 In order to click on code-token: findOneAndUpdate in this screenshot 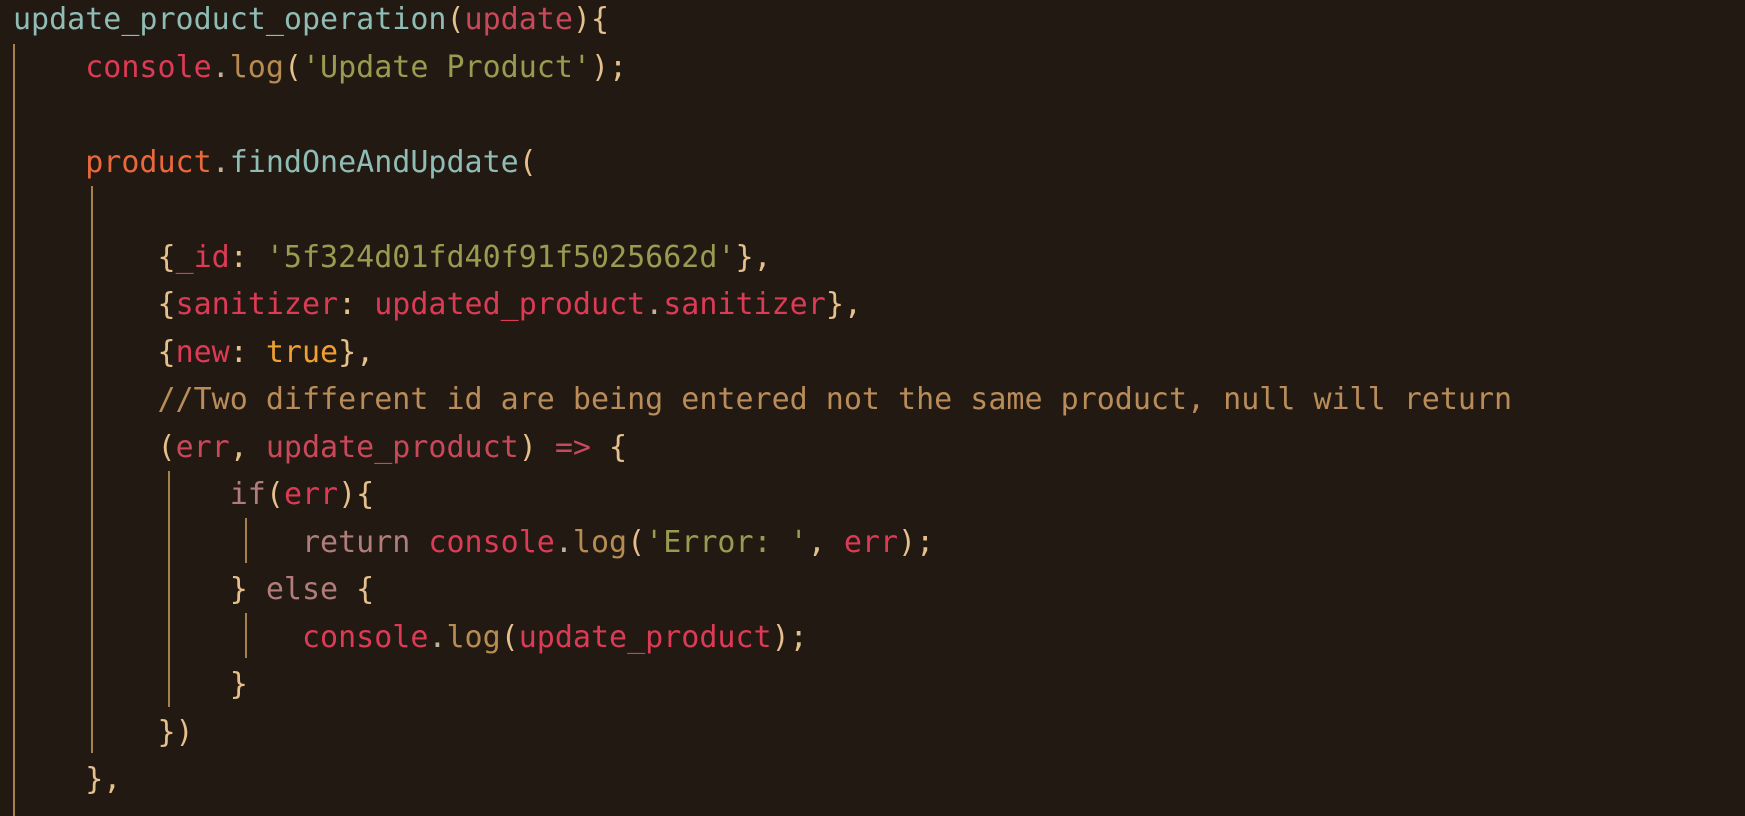, I will do `click(374, 162)`.